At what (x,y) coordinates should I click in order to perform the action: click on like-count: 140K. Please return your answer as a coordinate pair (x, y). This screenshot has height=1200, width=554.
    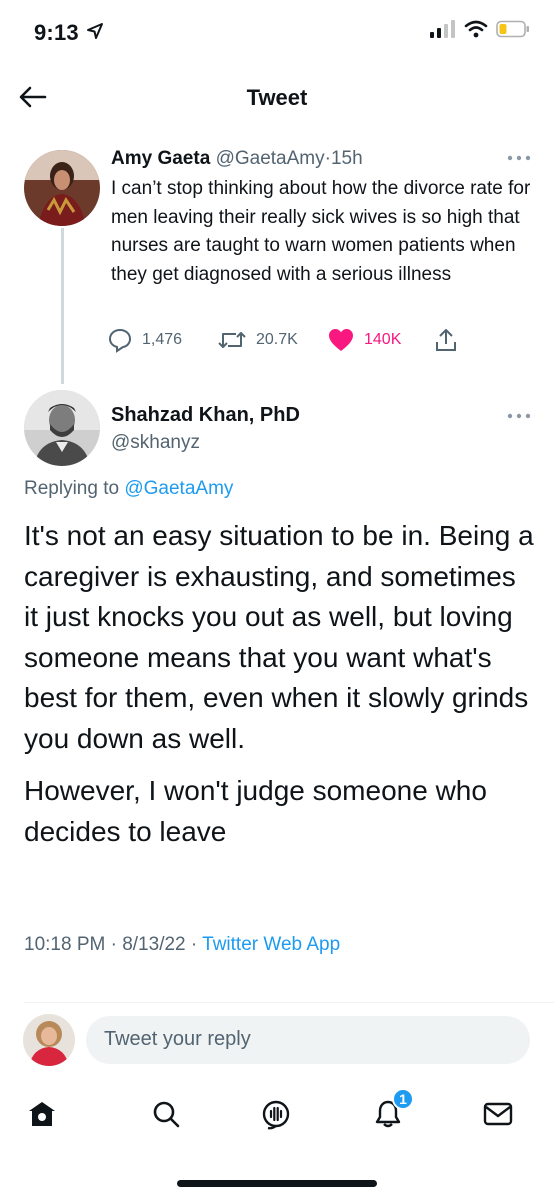
    Looking at the image, I should click on (383, 339).